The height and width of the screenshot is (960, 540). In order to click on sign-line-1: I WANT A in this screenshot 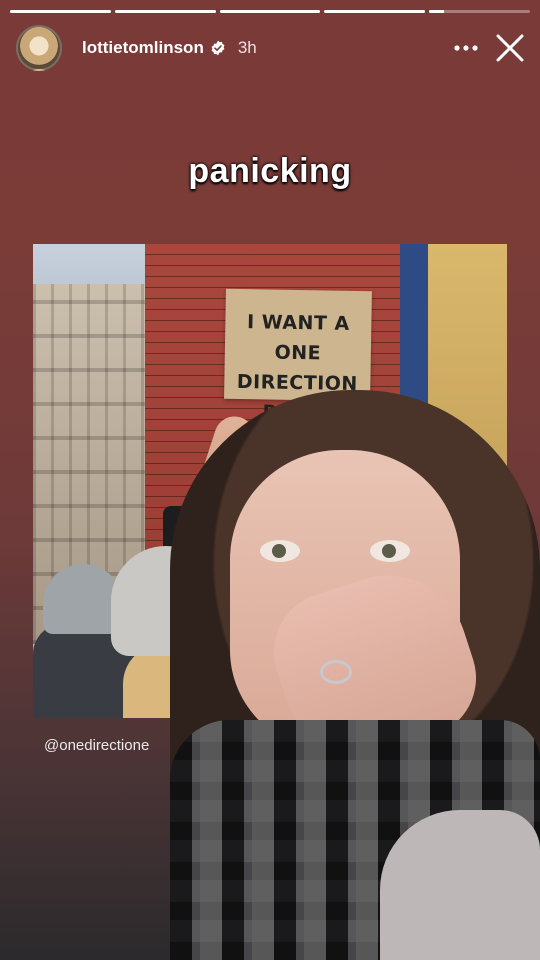, I will do `click(298, 323)`.